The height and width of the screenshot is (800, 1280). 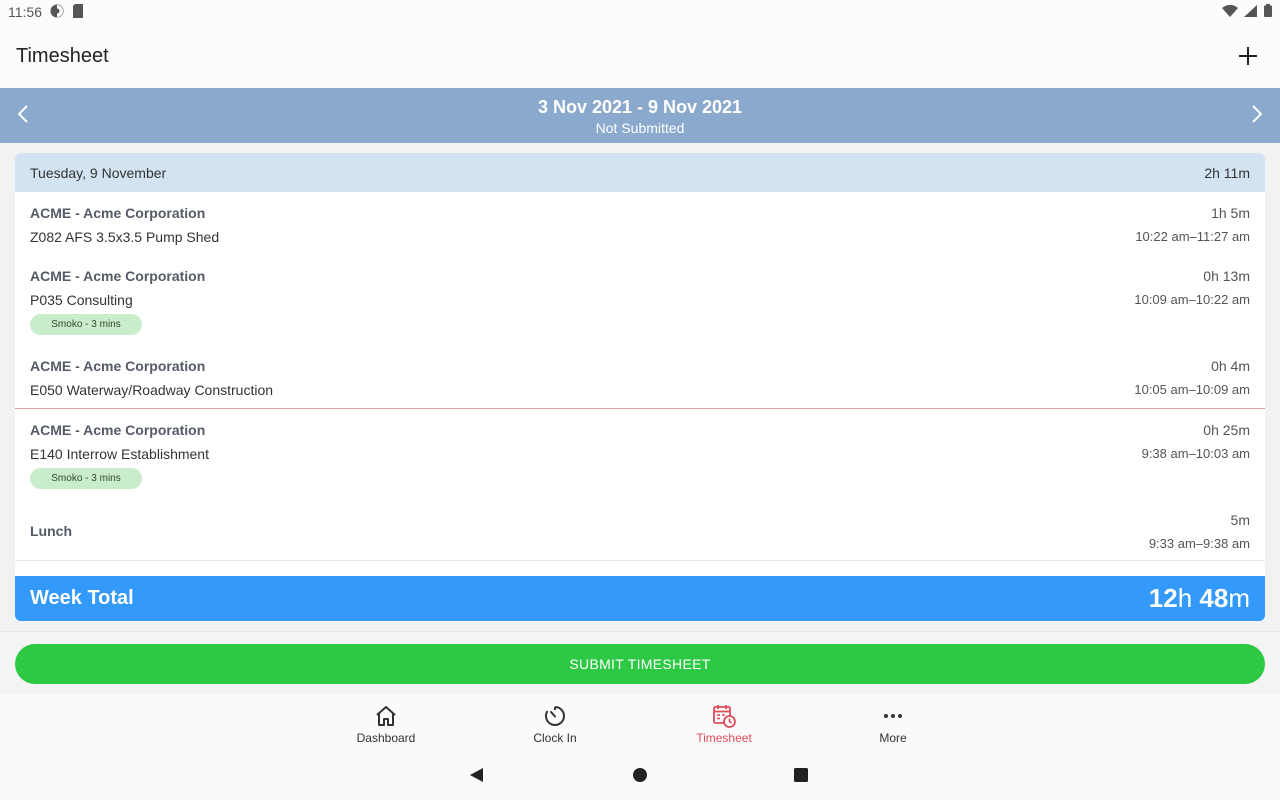 What do you see at coordinates (1192, 389) in the screenshot?
I see `entry-time-range: 10:05 am–10:09 am` at bounding box center [1192, 389].